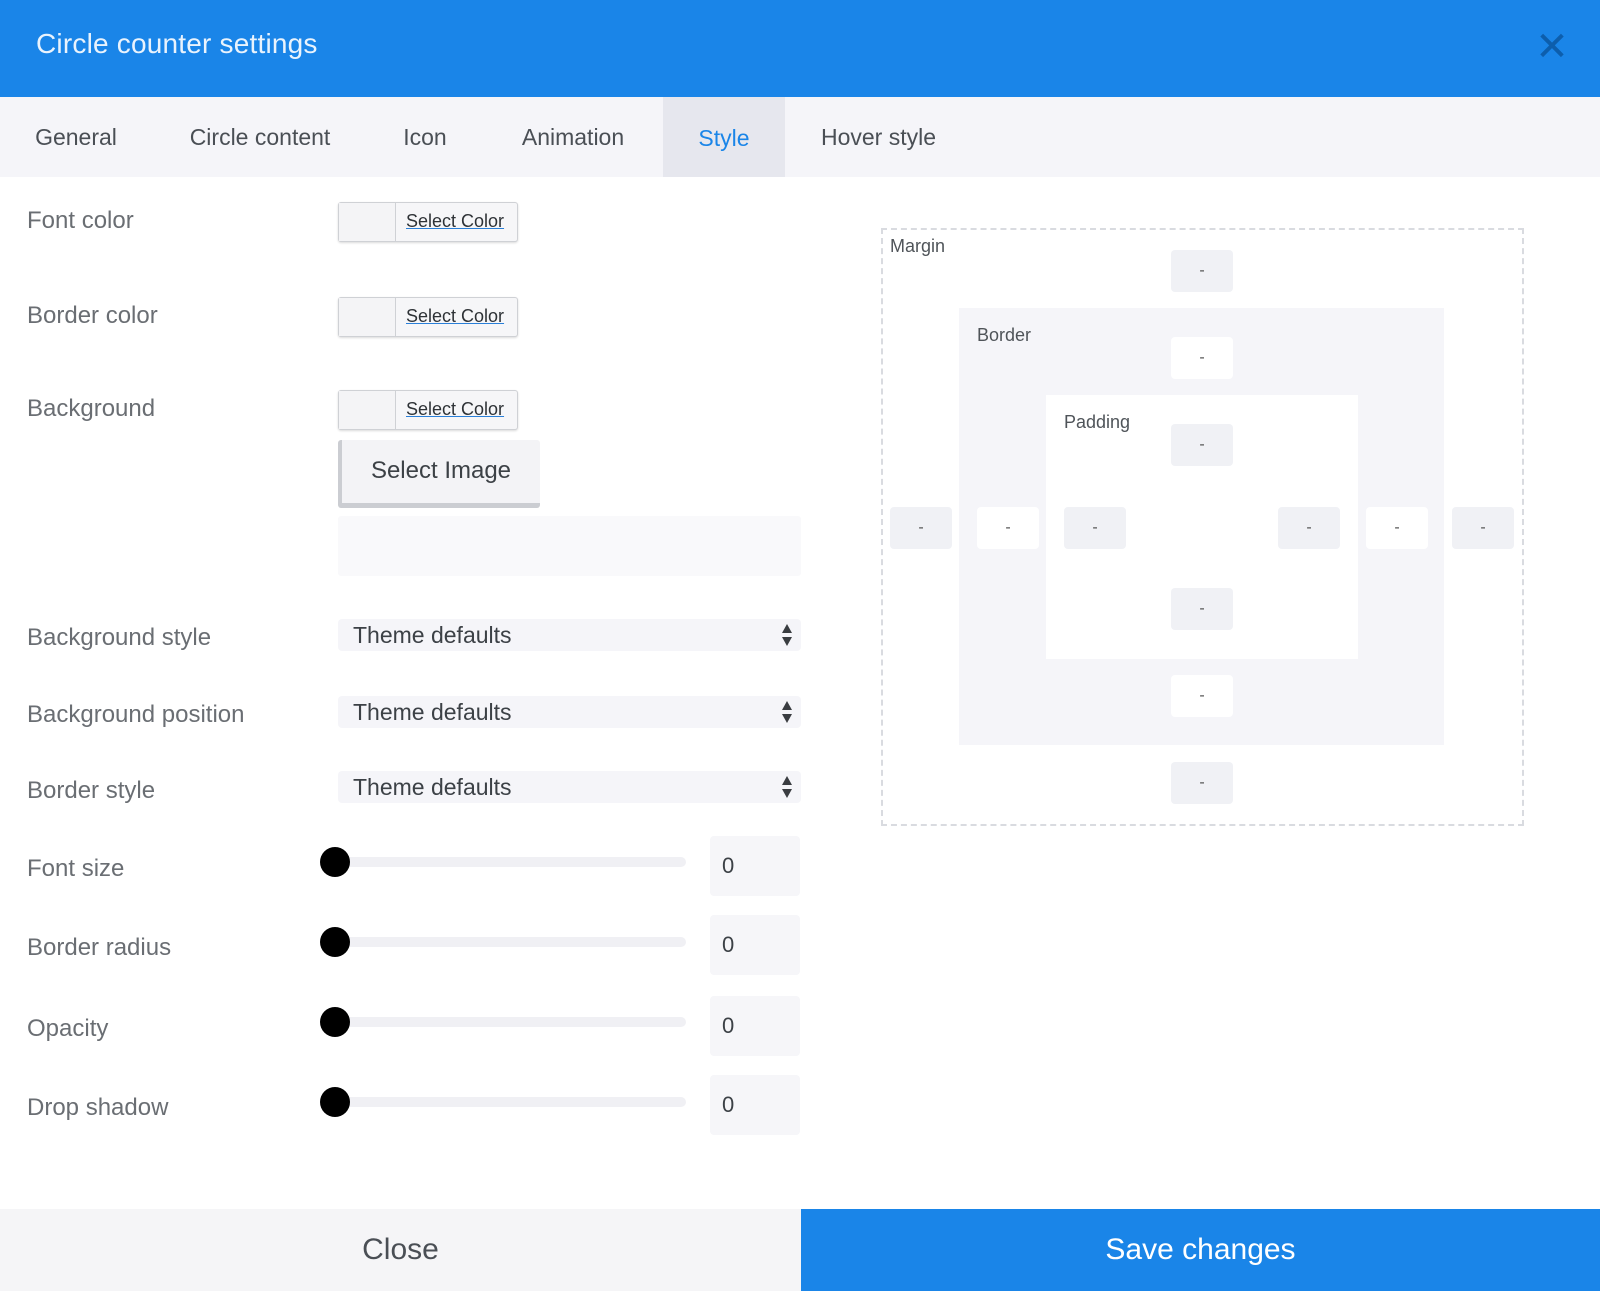 Image resolution: width=1600 pixels, height=1291 pixels. What do you see at coordinates (724, 137) in the screenshot?
I see `tab-style: Style` at bounding box center [724, 137].